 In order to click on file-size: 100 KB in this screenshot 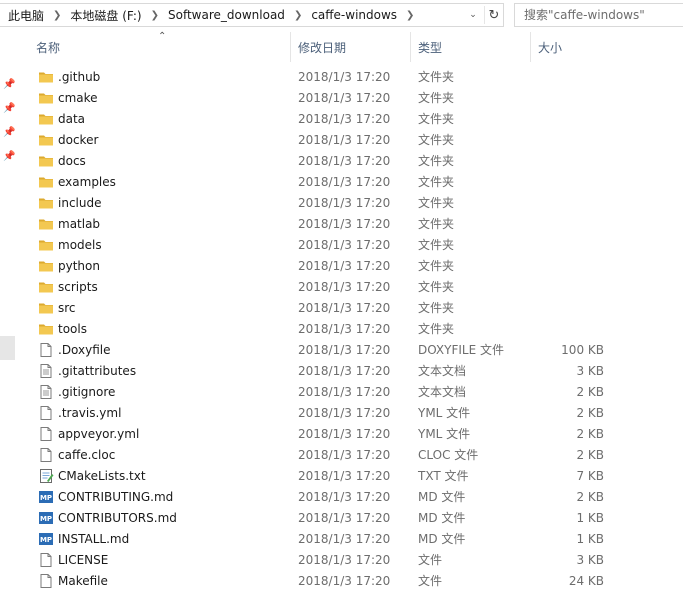, I will do `click(582, 350)`.